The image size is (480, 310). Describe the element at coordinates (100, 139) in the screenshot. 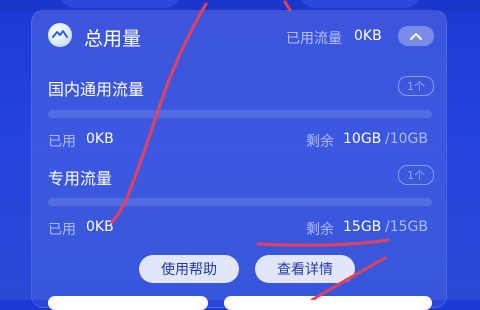

I see `domestic-used-value: 0KB` at that location.